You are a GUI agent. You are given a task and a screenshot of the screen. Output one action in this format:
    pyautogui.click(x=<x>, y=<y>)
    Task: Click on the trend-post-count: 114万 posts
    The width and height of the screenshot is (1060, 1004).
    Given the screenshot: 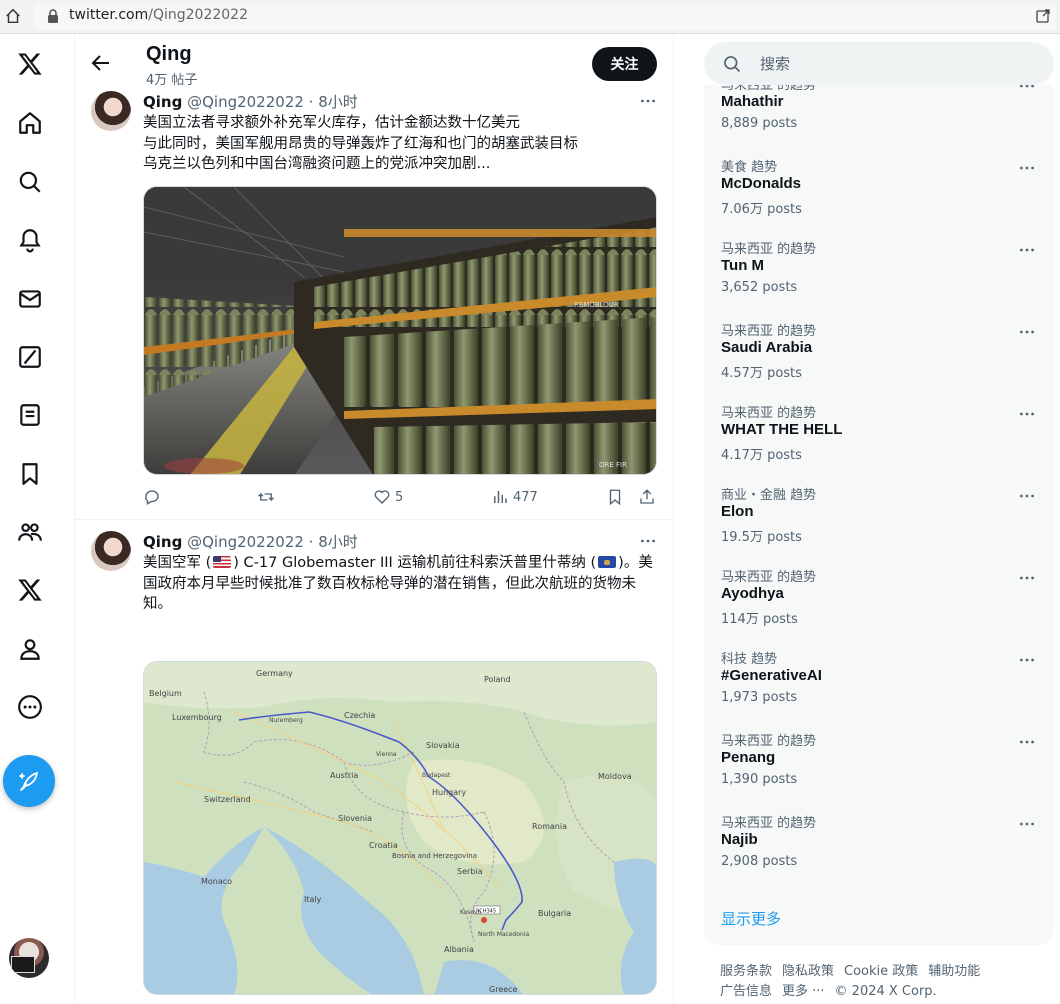 What is the action you would take?
    pyautogui.click(x=759, y=619)
    